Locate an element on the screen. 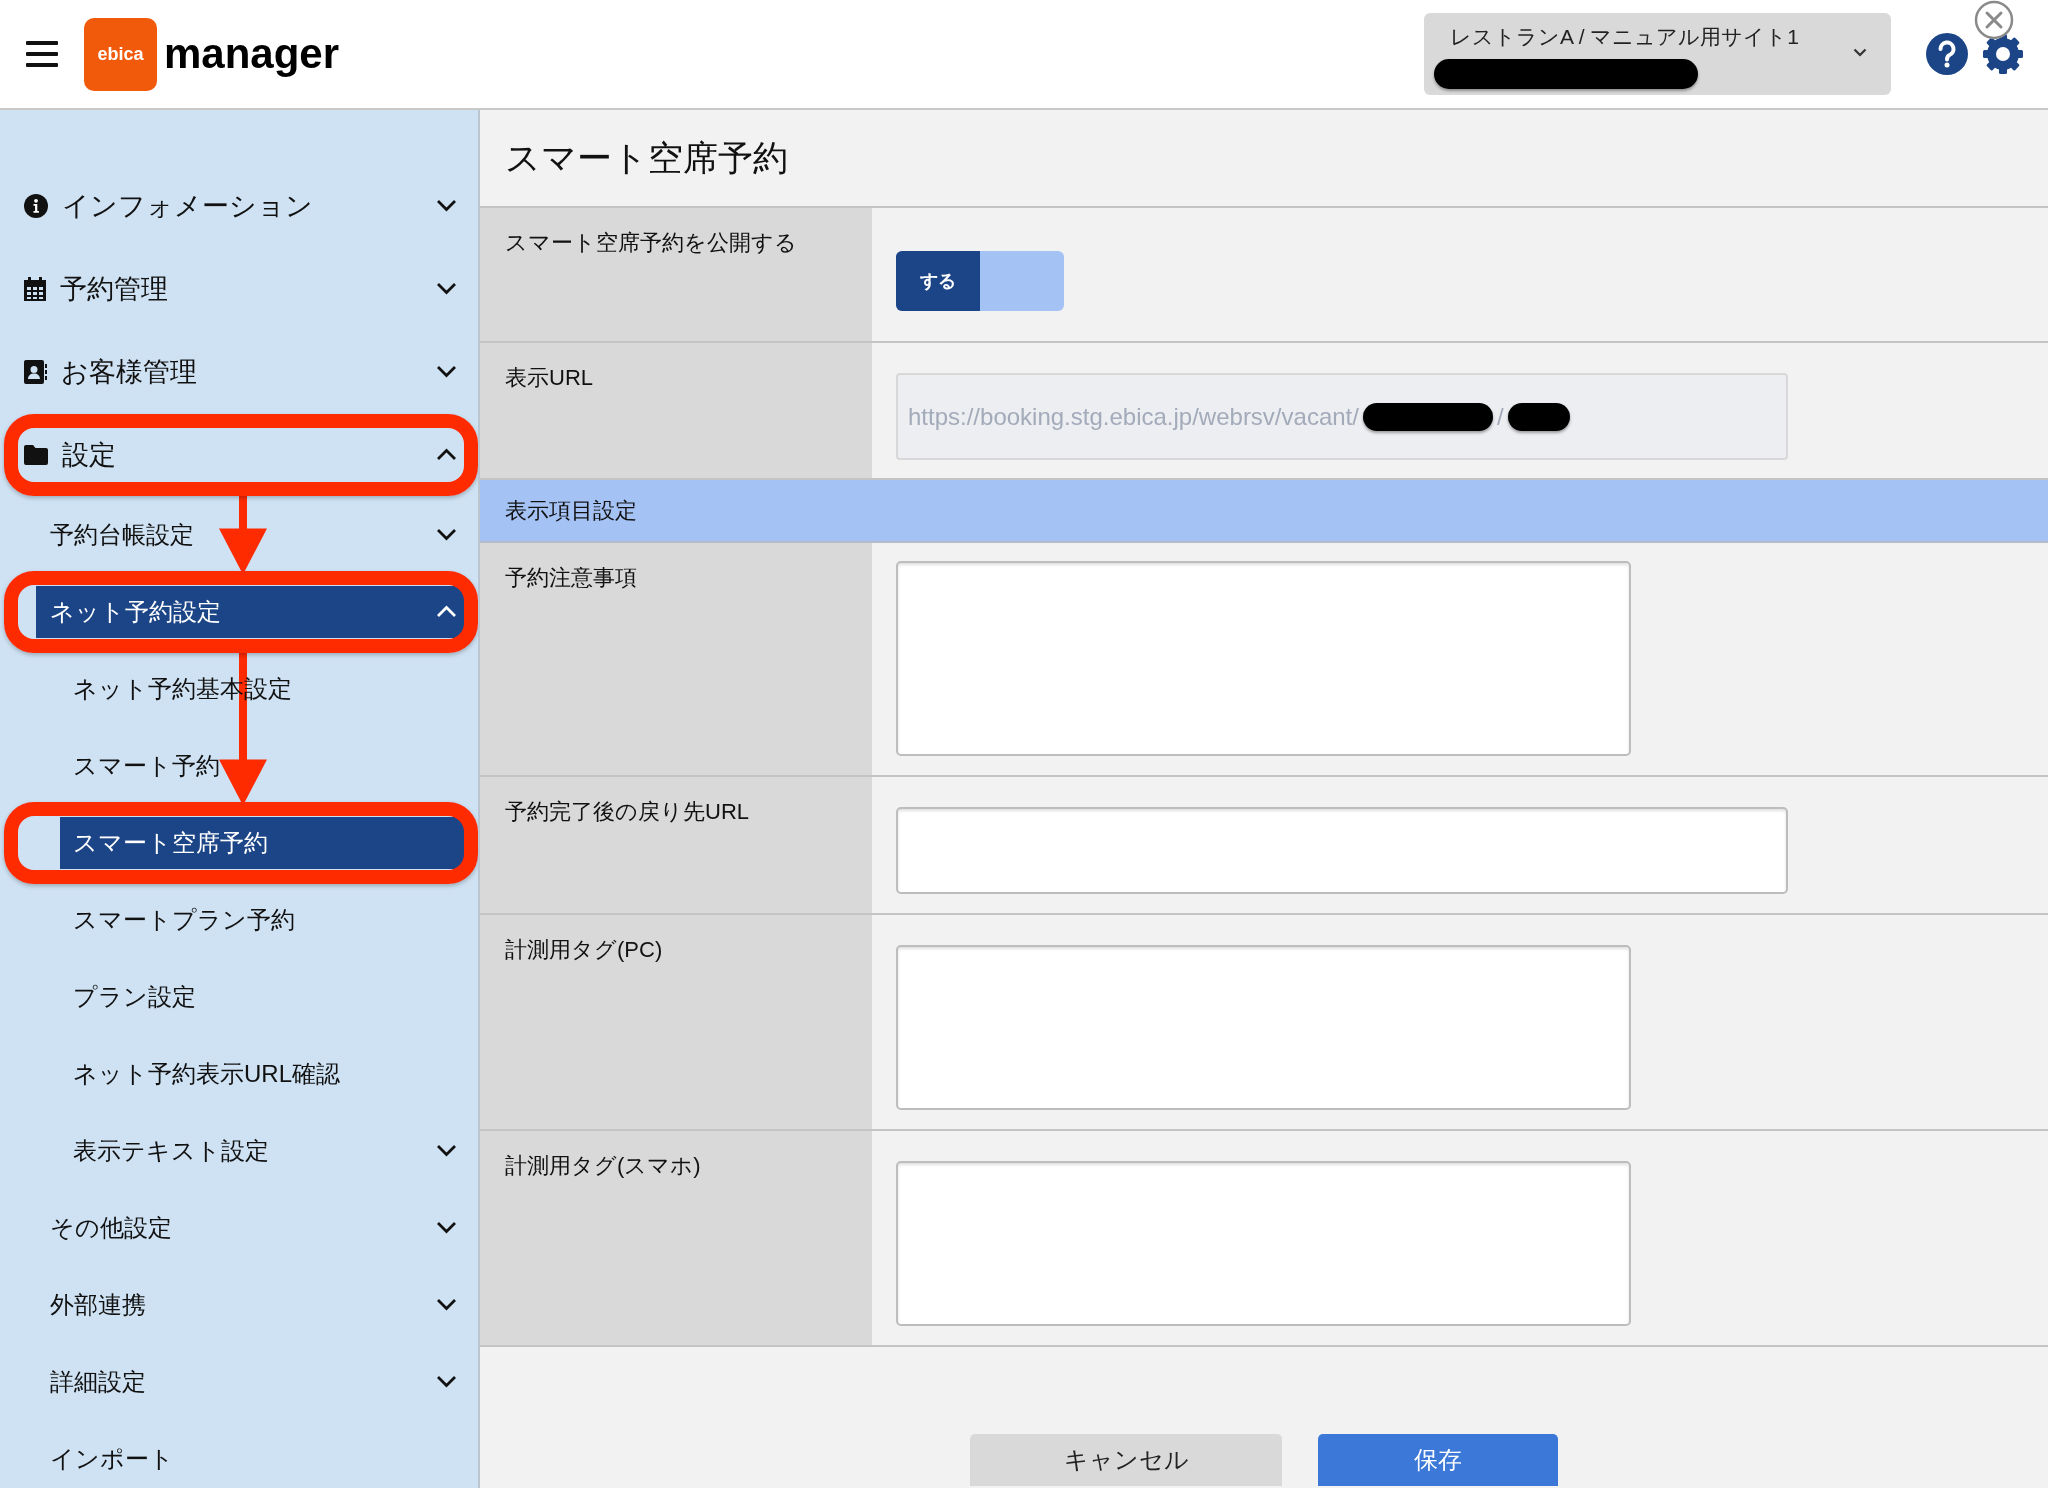  help-icon is located at coordinates (1947, 54).